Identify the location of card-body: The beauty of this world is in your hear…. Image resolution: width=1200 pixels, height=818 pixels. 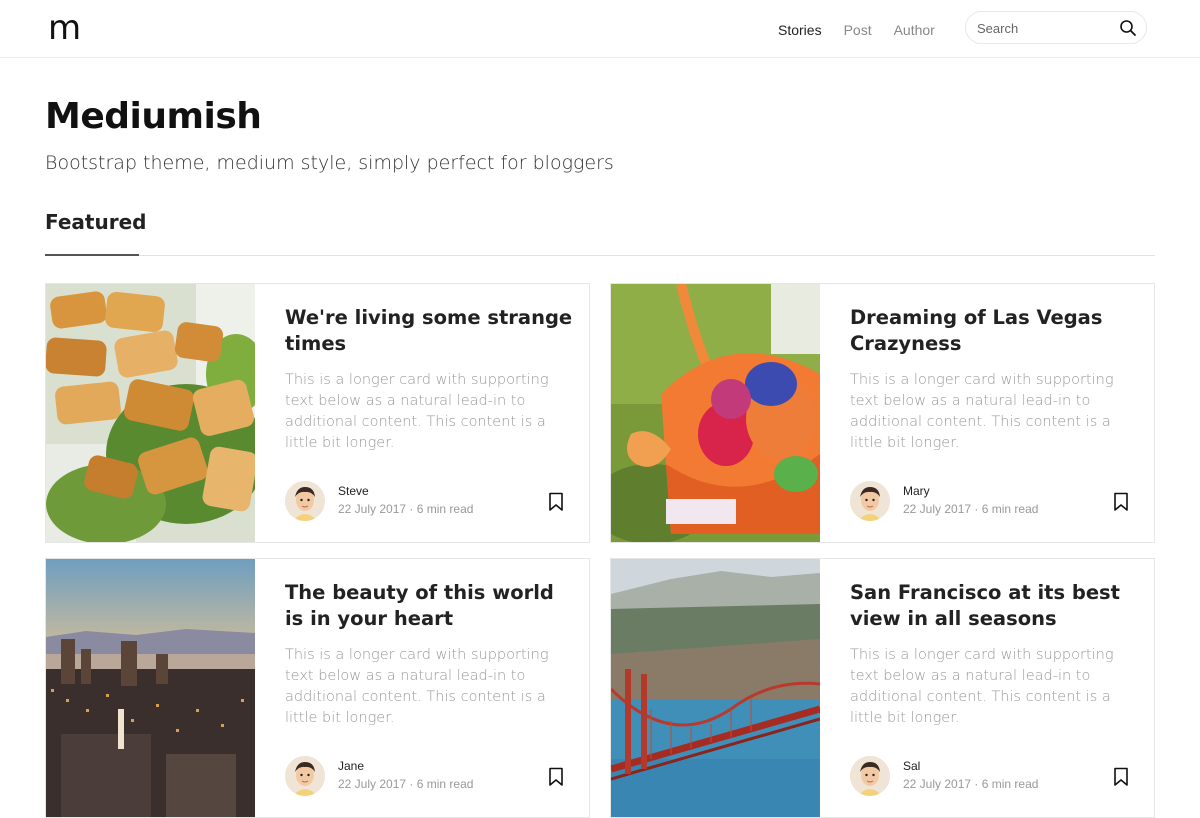
(427, 688).